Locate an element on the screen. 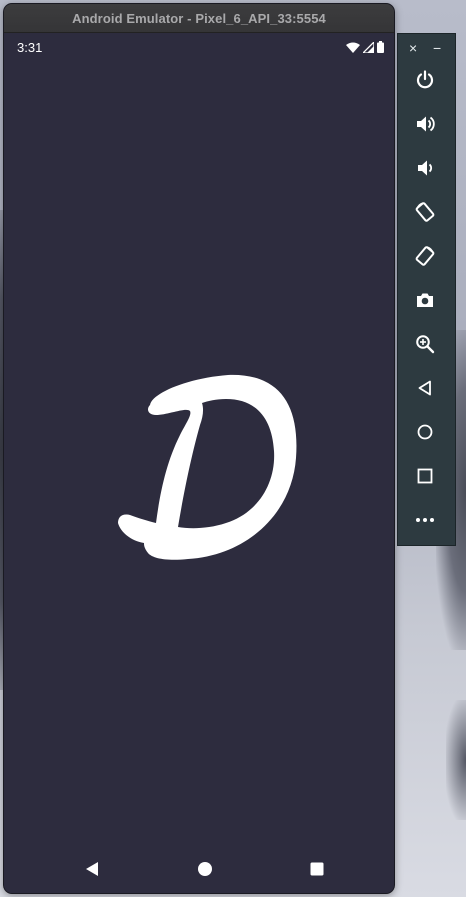 The image size is (466, 897). home-icon is located at coordinates (425, 432).